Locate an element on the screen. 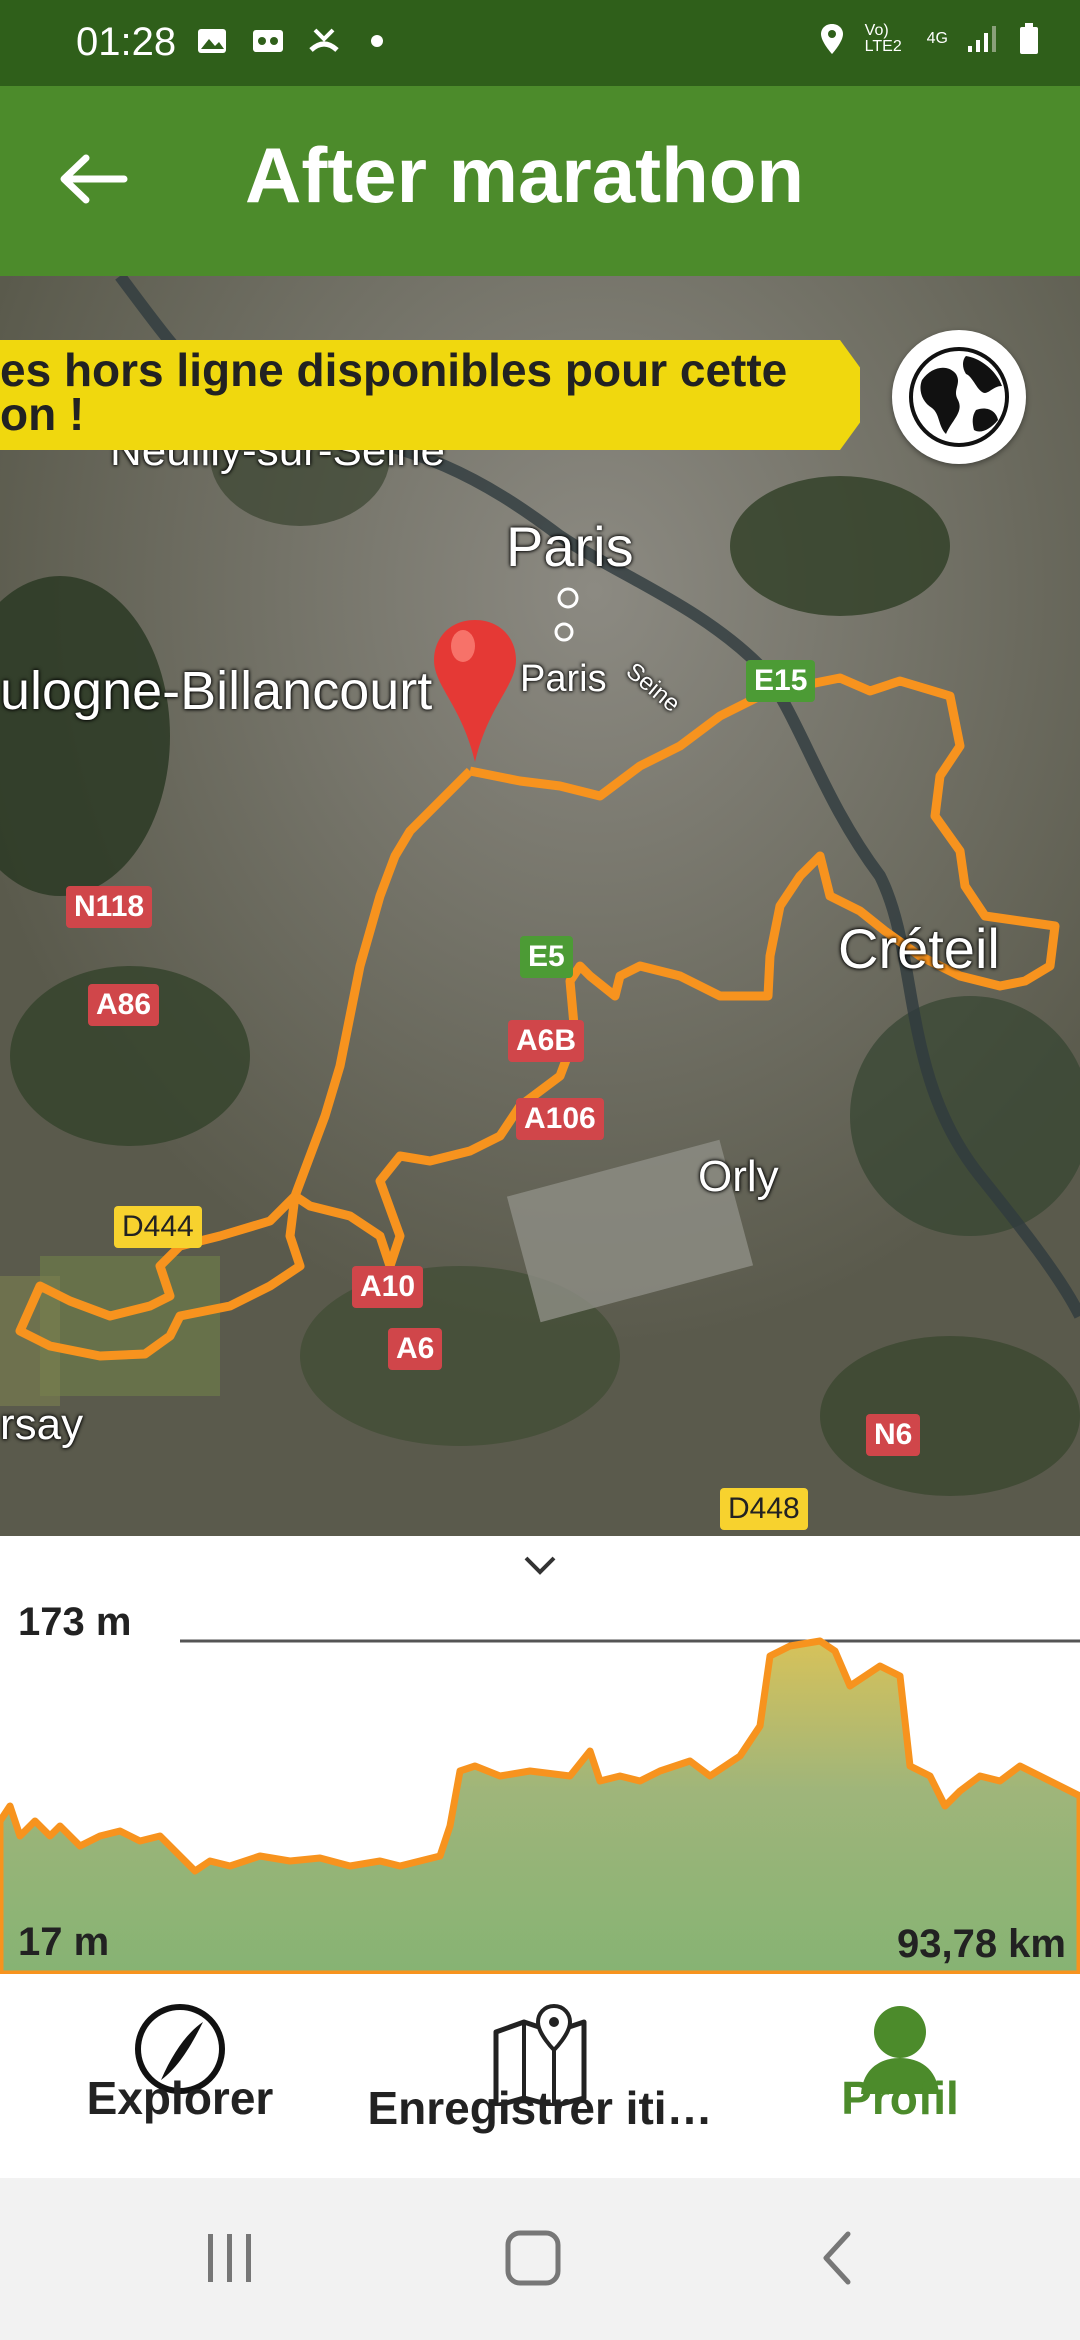 This screenshot has width=1080, height=2340. app-bar: After marathon is located at coordinates (540, 181).